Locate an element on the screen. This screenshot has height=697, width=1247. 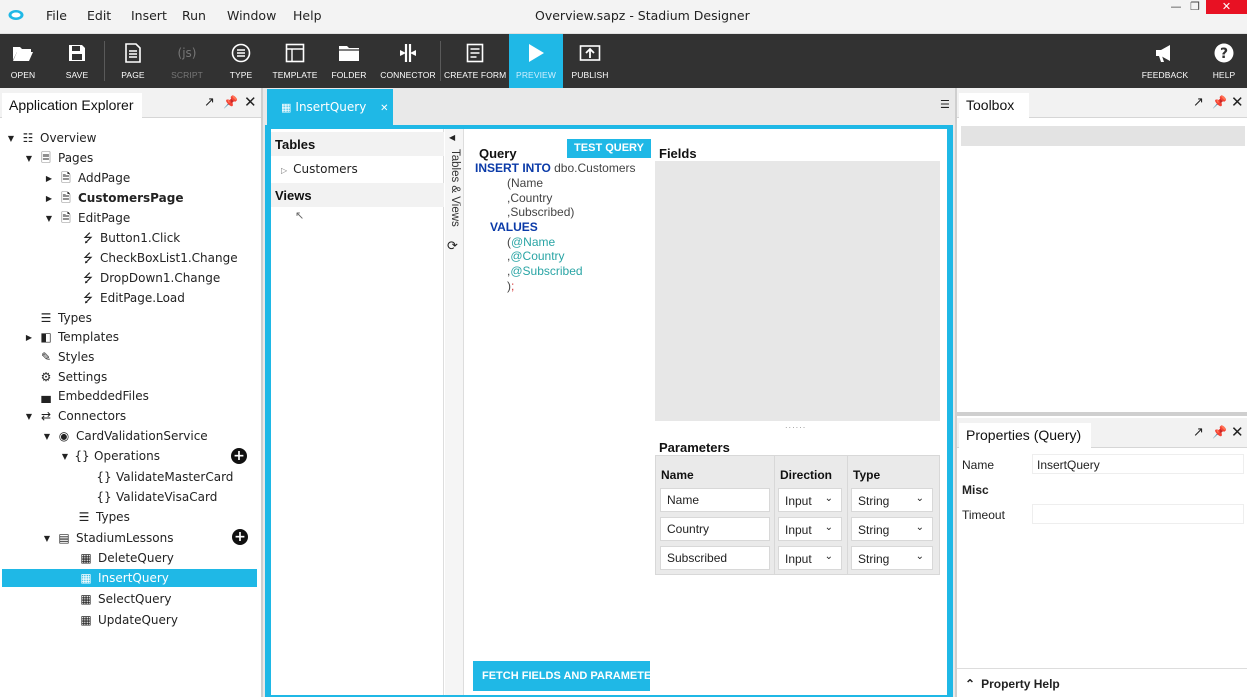
publish-button: PUBLISH is located at coordinates (590, 61).